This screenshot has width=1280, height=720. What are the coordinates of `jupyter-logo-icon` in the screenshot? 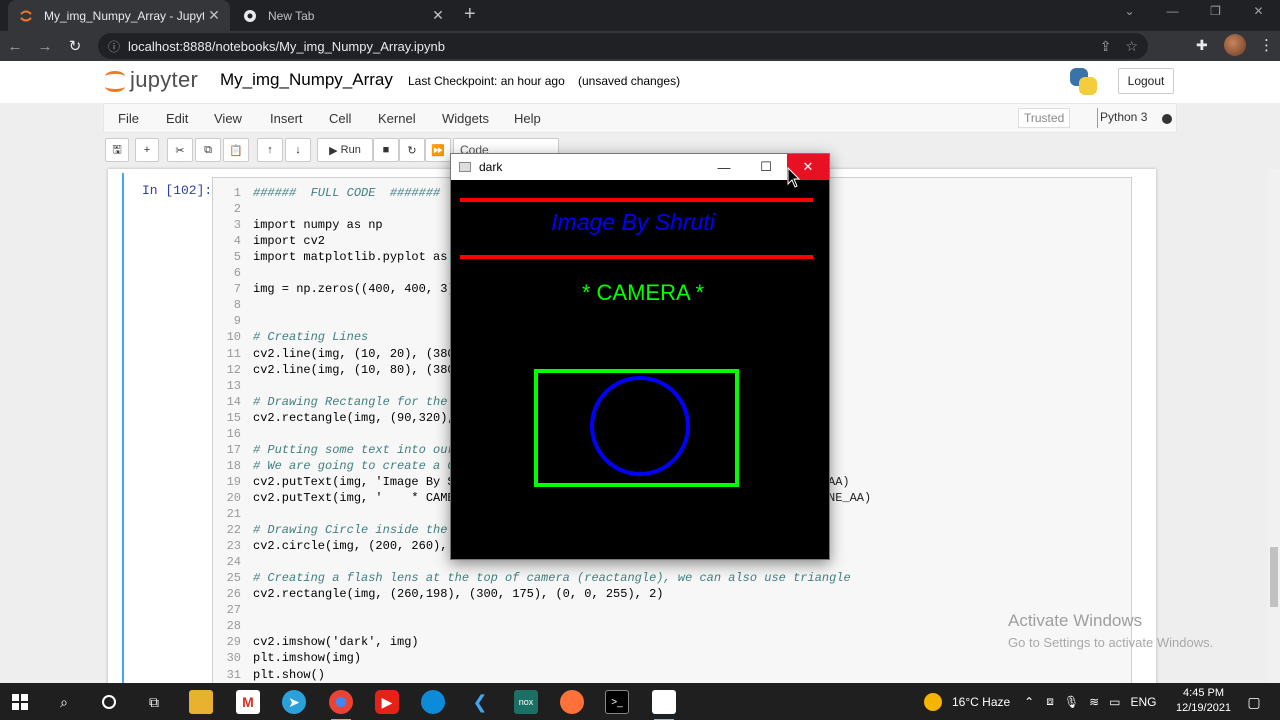 It's located at (115, 80).